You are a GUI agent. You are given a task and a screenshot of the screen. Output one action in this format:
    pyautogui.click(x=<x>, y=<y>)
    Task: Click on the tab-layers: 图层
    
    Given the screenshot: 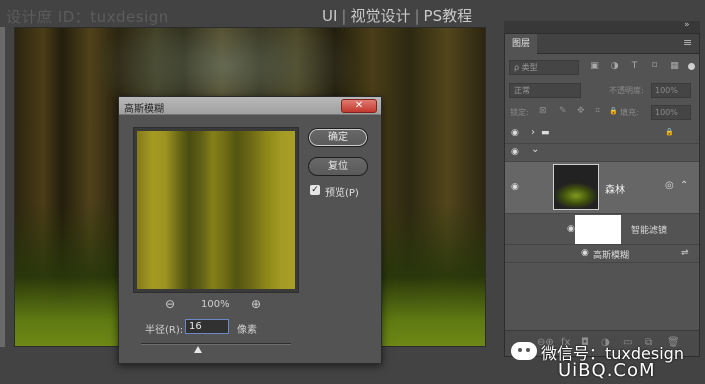 What is the action you would take?
    pyautogui.click(x=521, y=44)
    